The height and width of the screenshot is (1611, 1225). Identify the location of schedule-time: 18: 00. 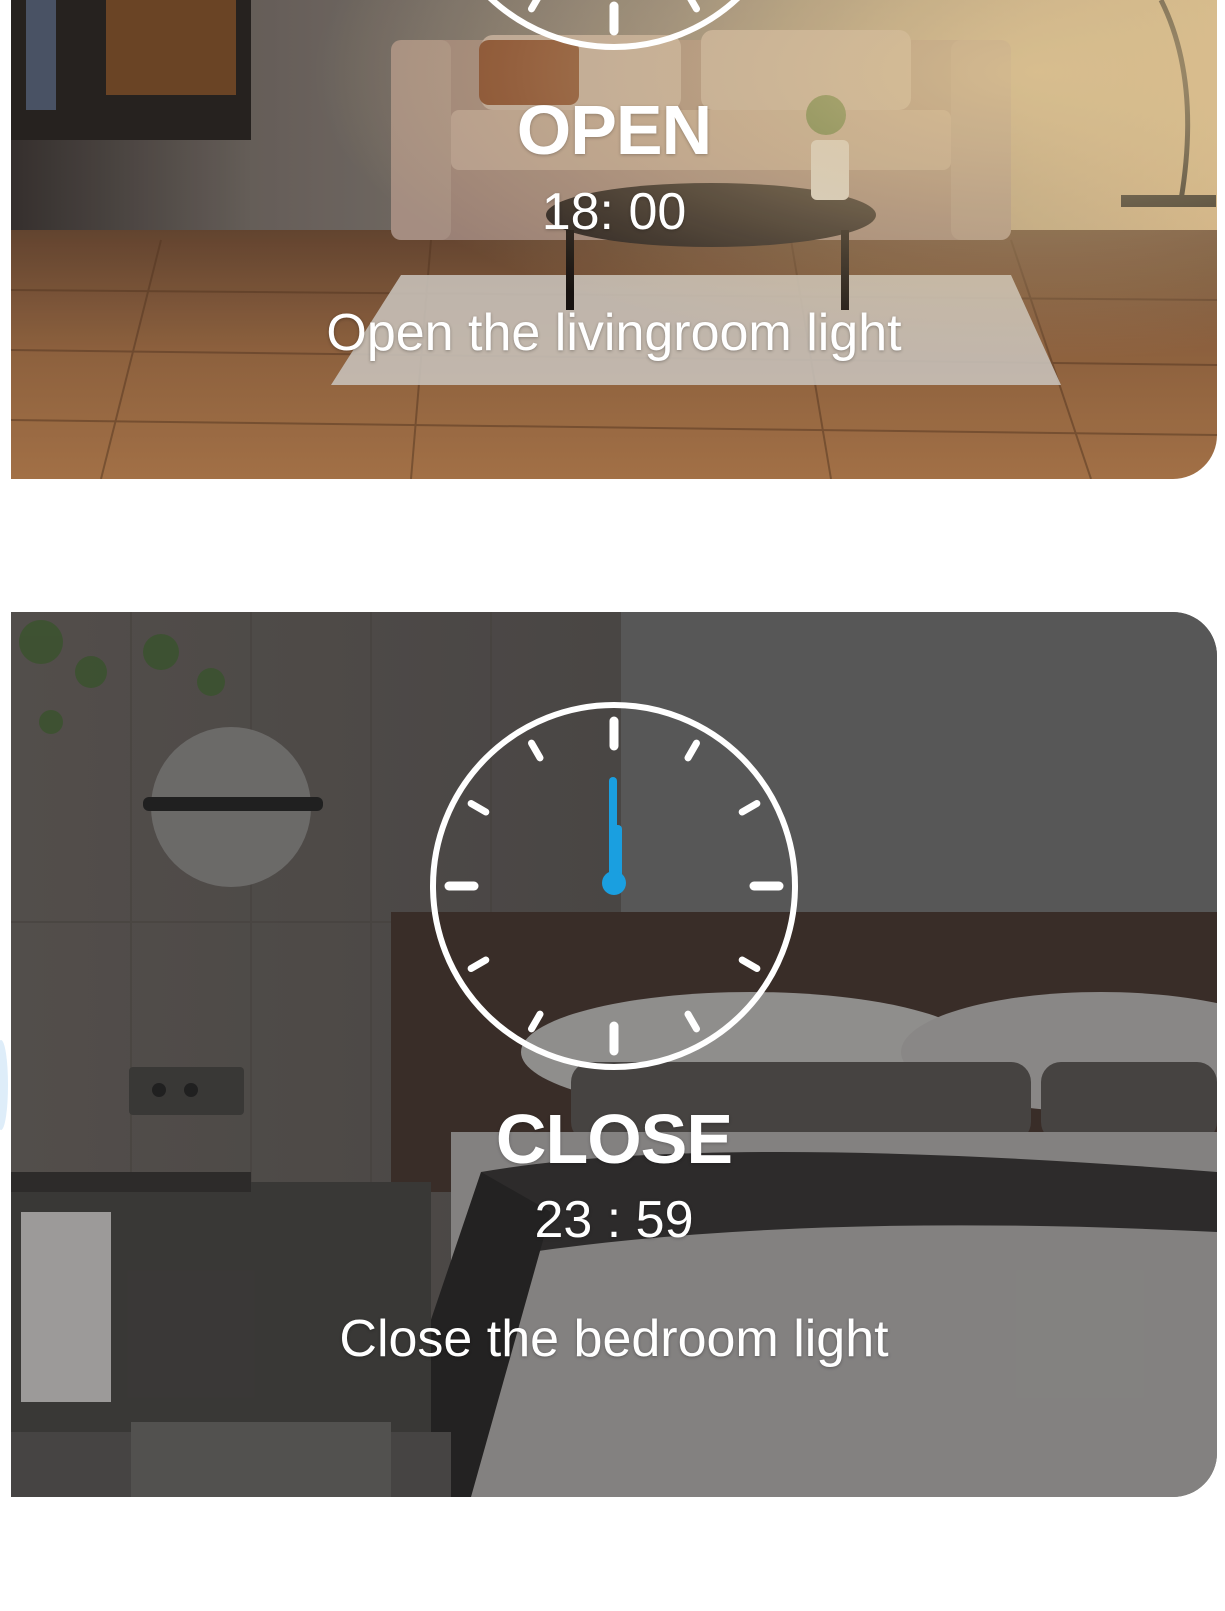
(614, 212).